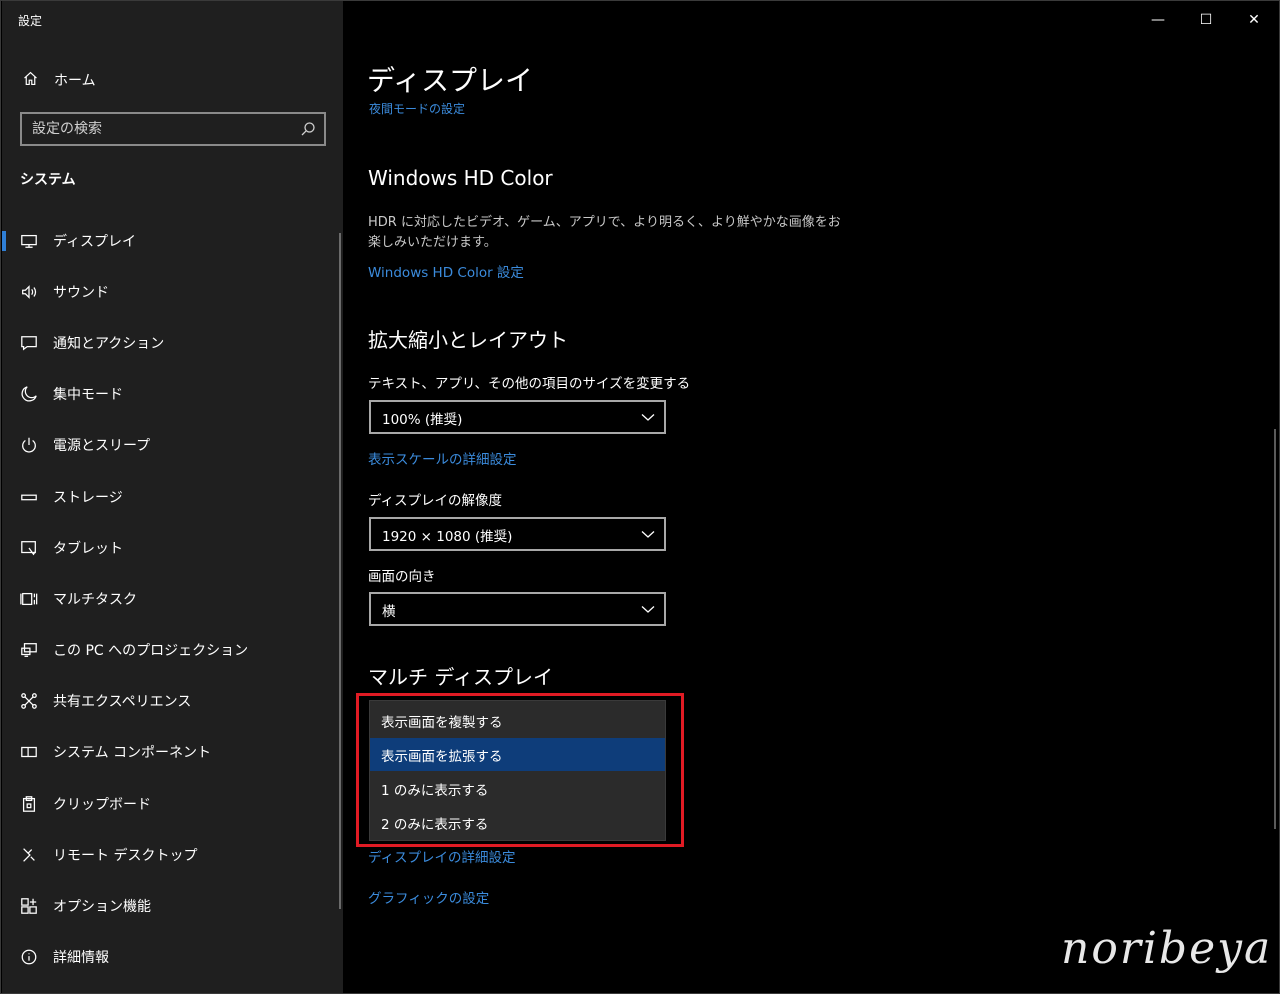 The height and width of the screenshot is (994, 1280). I want to click on advanced-display-link: ディスプレイの詳細設定, so click(442, 856).